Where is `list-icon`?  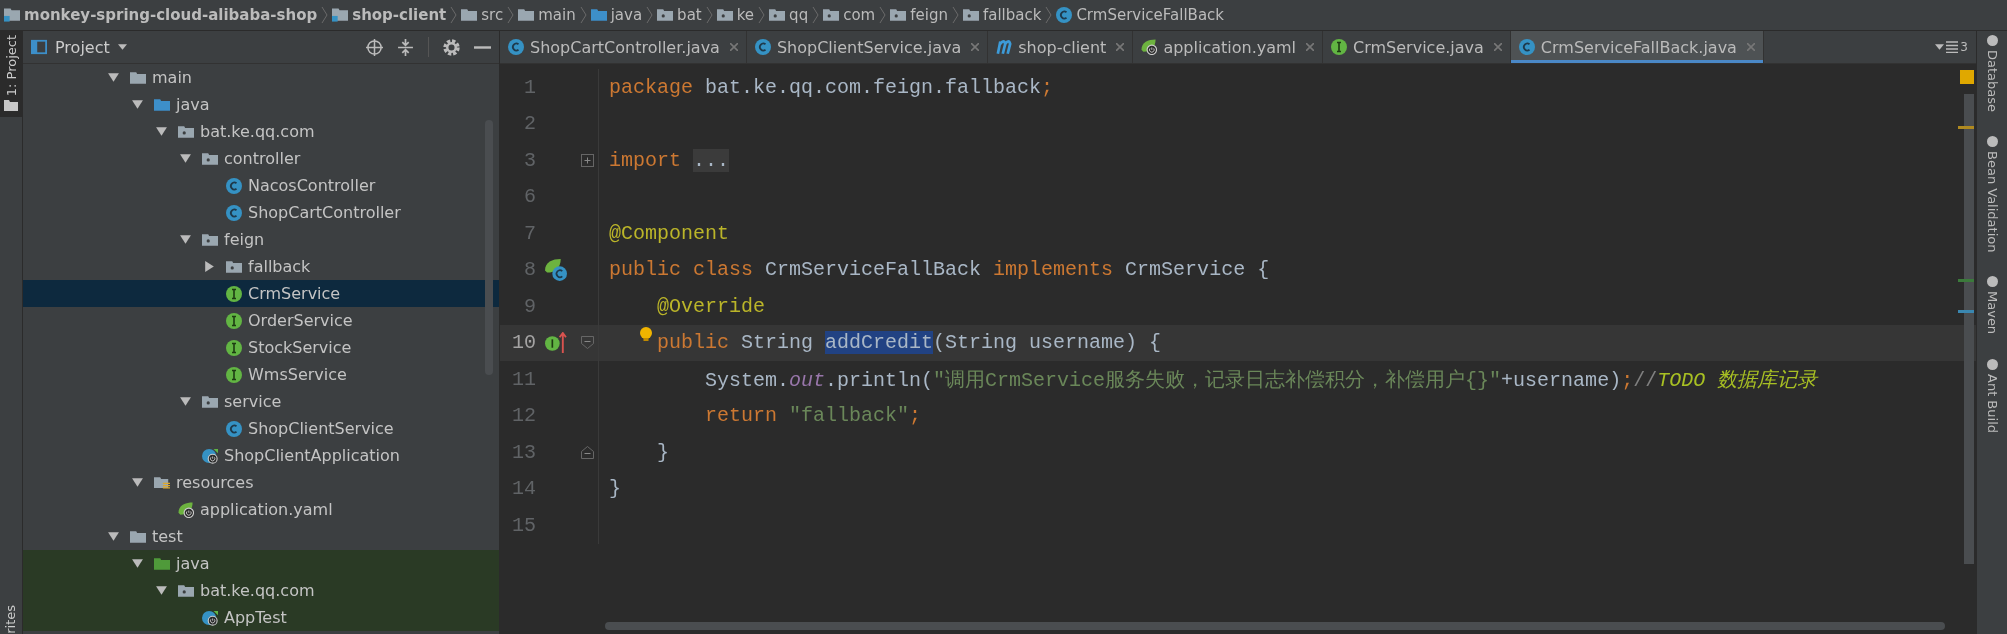
list-icon is located at coordinates (1952, 47).